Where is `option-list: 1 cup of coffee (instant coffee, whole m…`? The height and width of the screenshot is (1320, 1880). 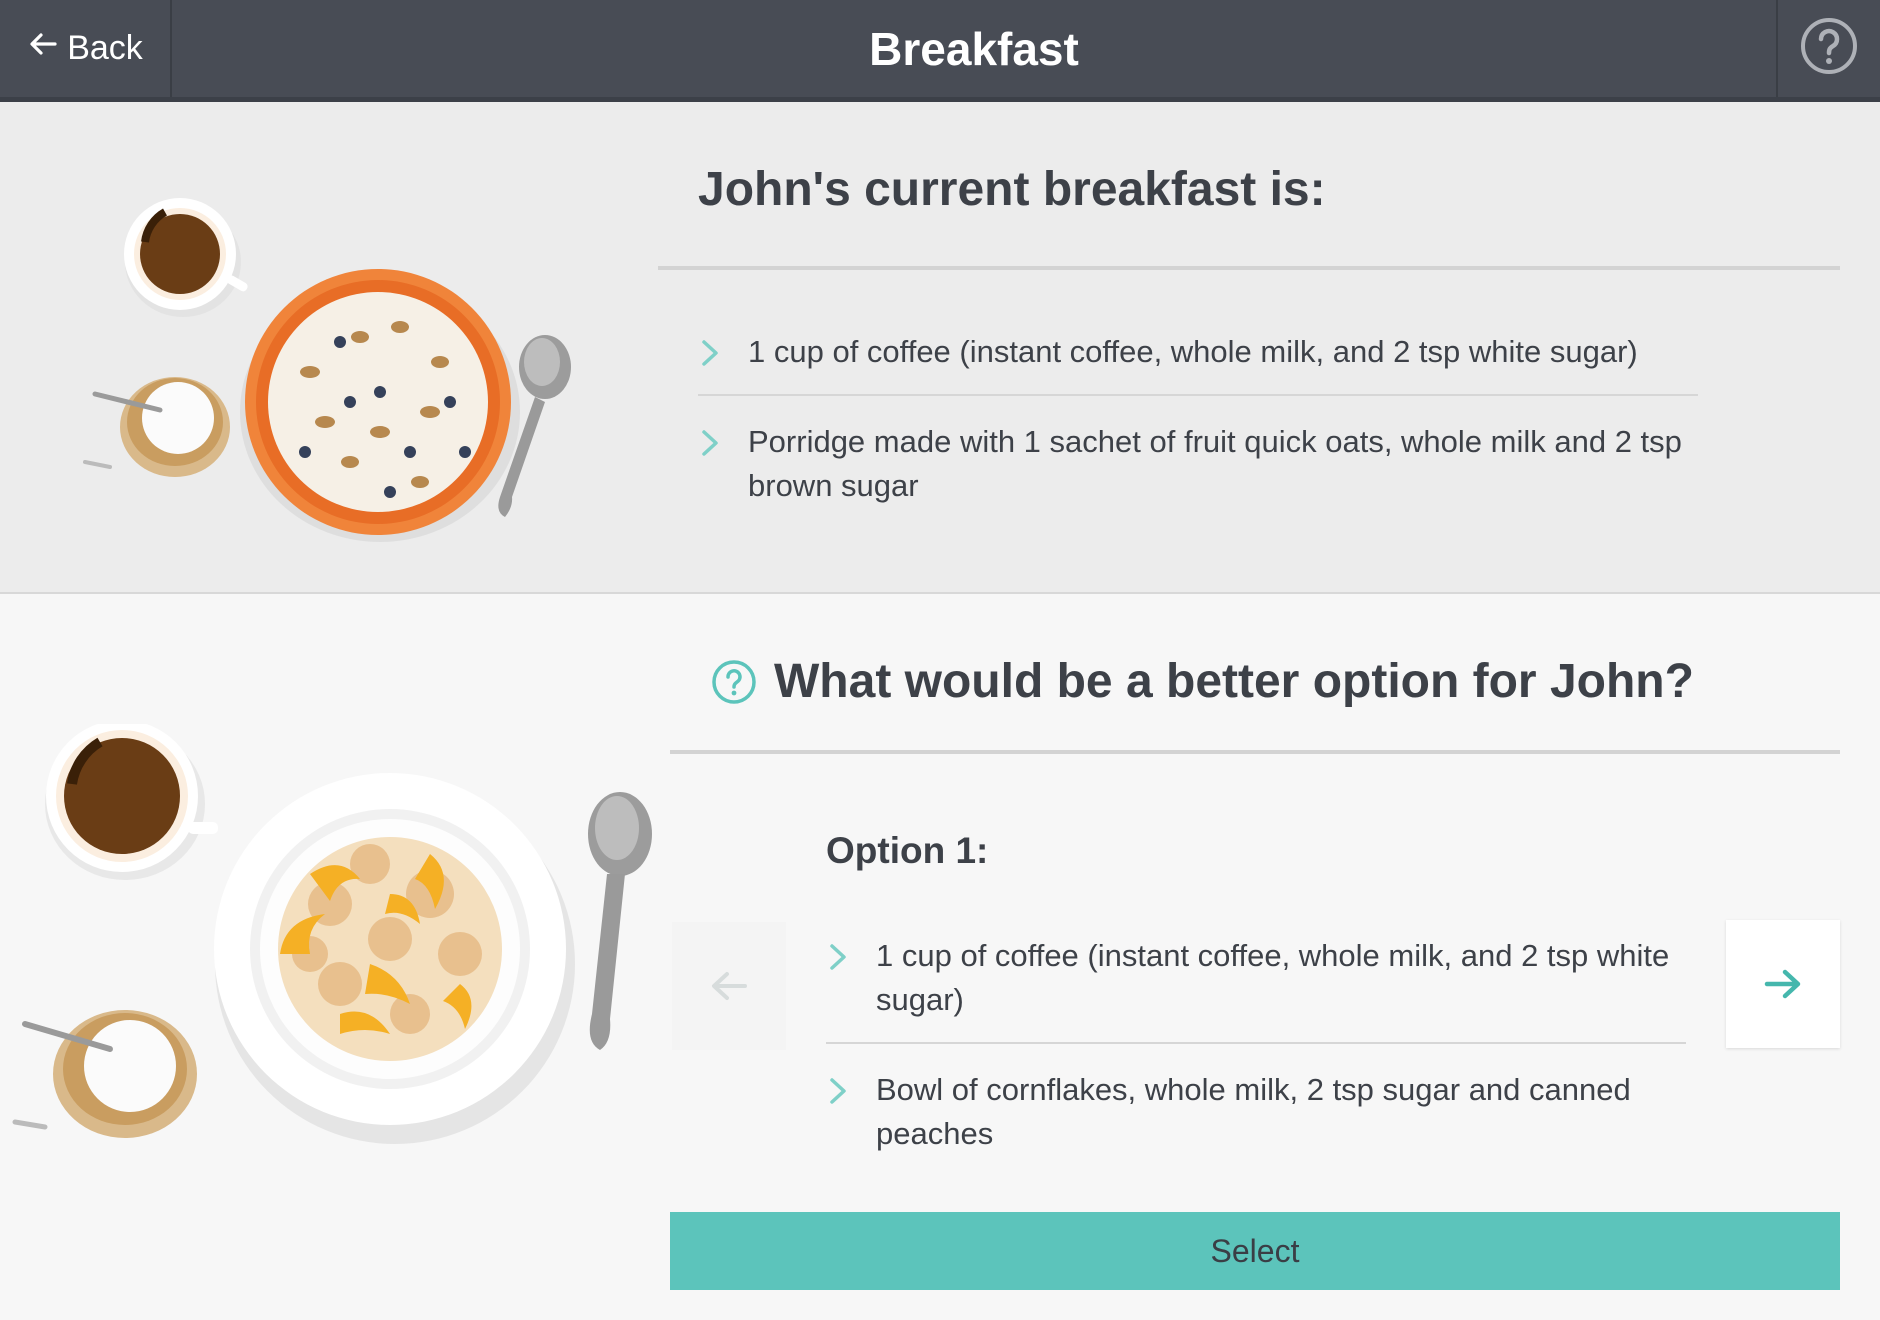
option-list: 1 cup of coffee (instant coffee, whole m… is located at coordinates (1256, 1045).